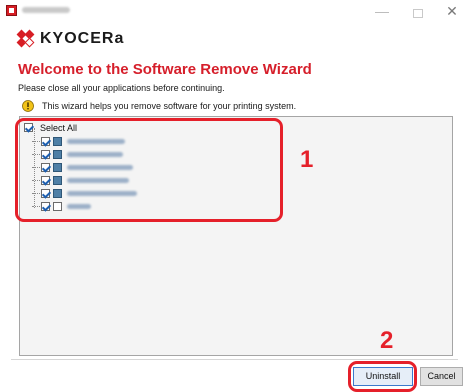 This screenshot has width=469, height=392. What do you see at coordinates (165, 69) in the screenshot?
I see `page-title: Welcome to the Software Remove Wizard` at bounding box center [165, 69].